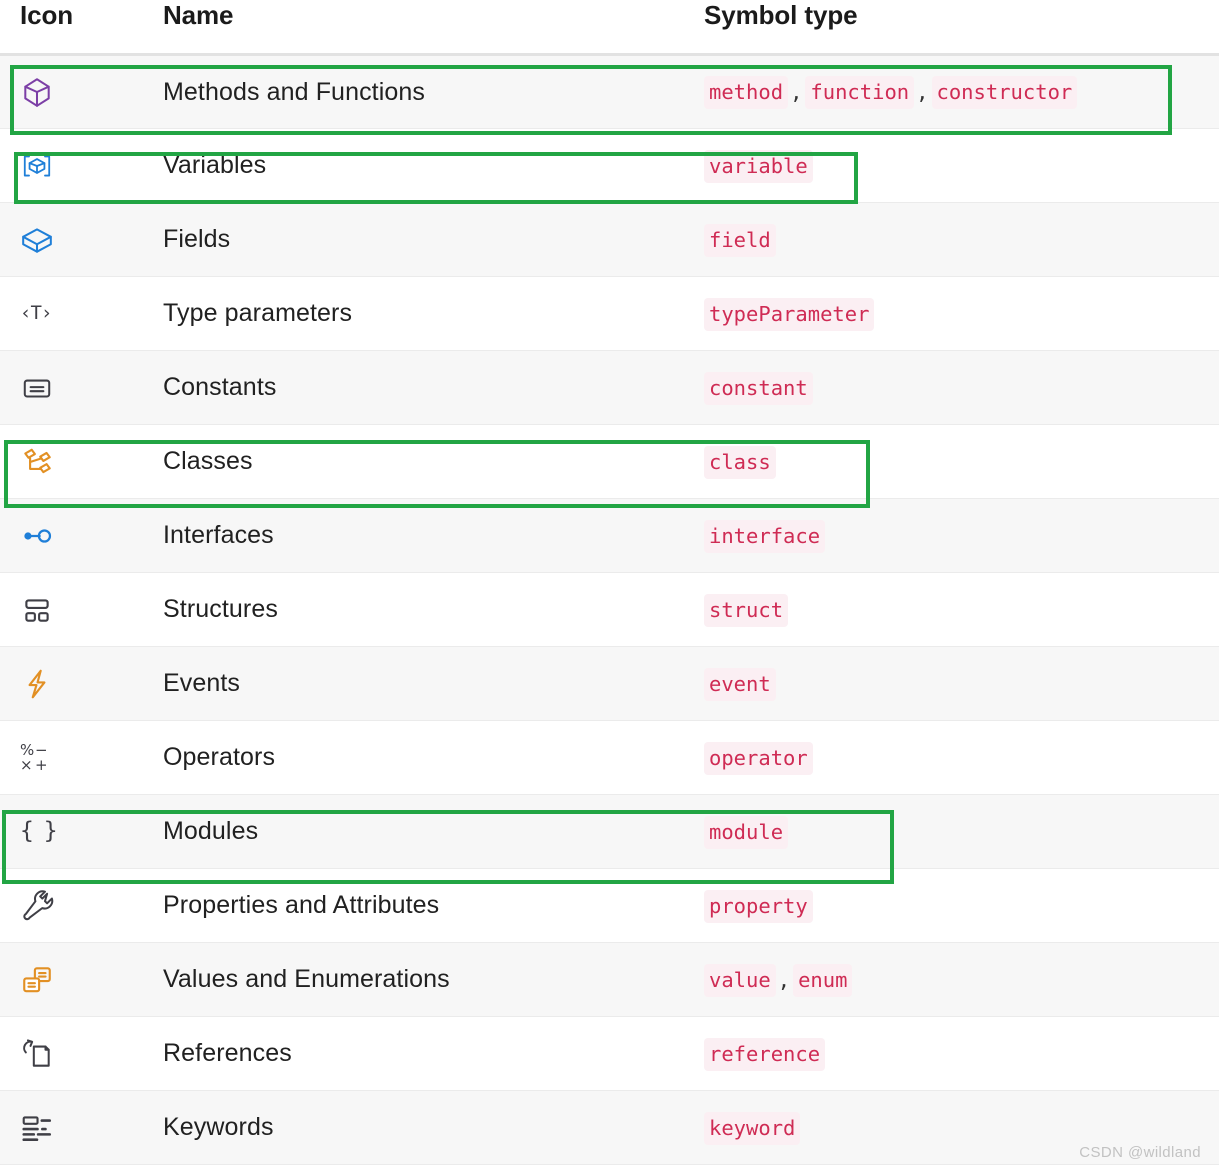 The width and height of the screenshot is (1219, 1173). What do you see at coordinates (609, 313) in the screenshot?
I see `table-row: ‹T› Type parameters typeParameter` at bounding box center [609, 313].